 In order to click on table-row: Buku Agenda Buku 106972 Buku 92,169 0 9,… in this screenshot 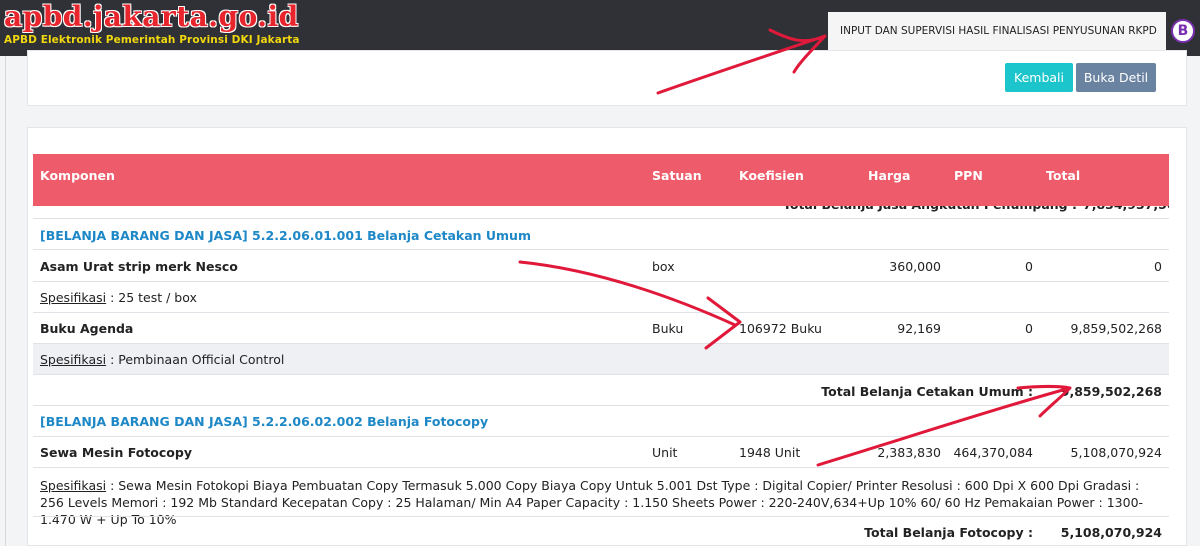, I will do `click(601, 327)`.